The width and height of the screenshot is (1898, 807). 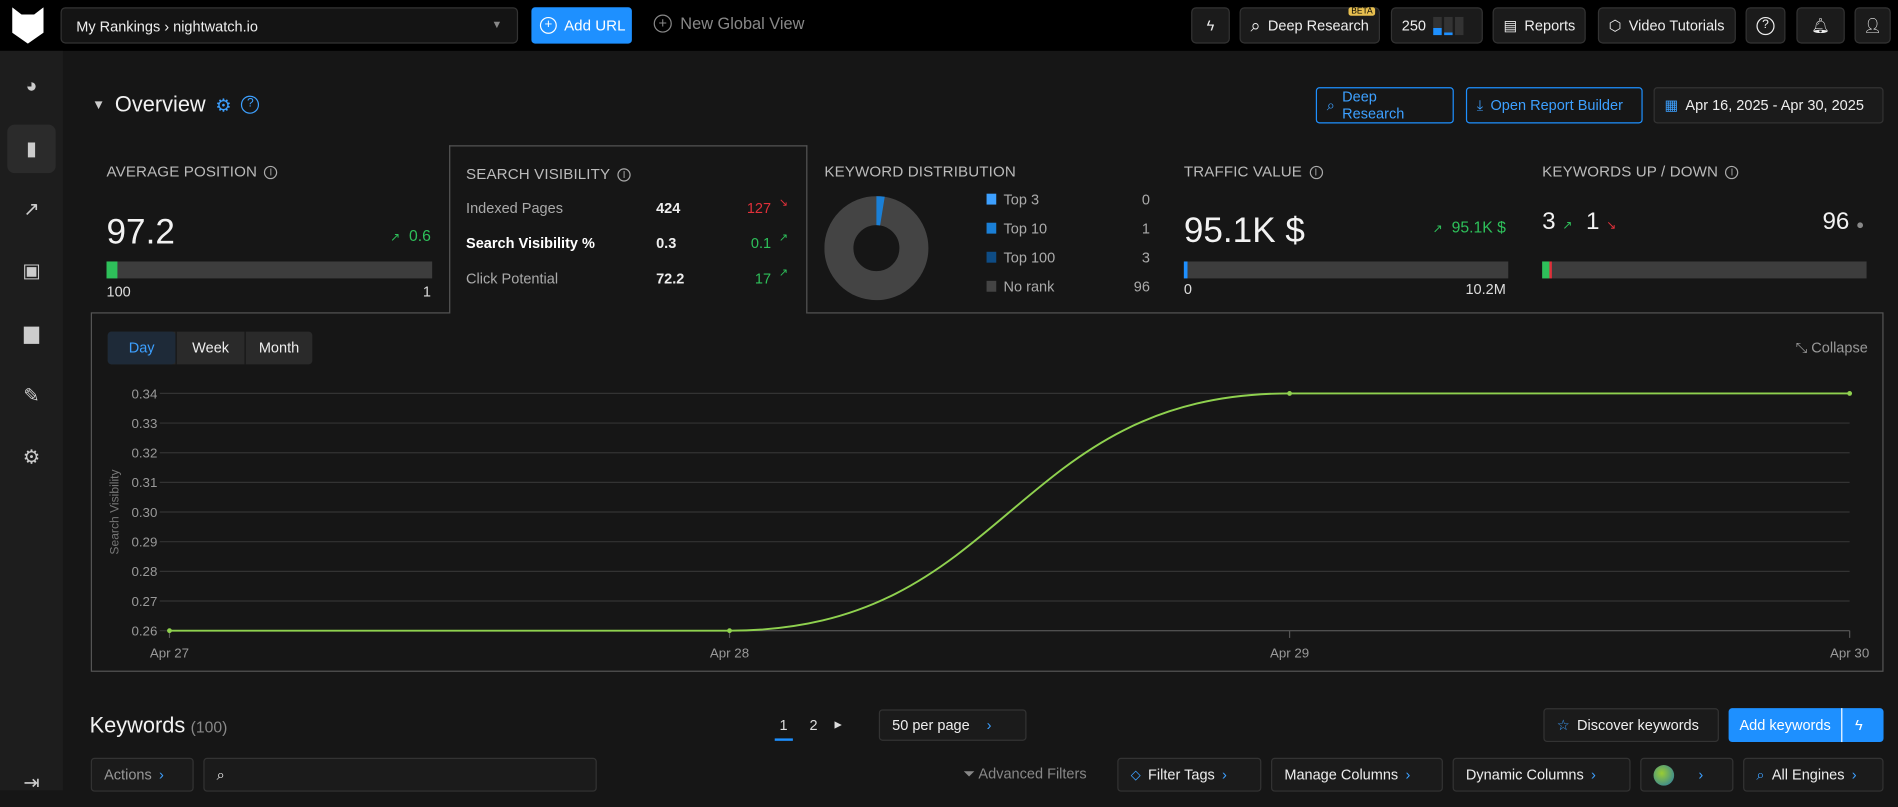 I want to click on average-position-card: AVERAGE POSITION i 97.2 ↗ 0.6 100 1, so click(x=269, y=232).